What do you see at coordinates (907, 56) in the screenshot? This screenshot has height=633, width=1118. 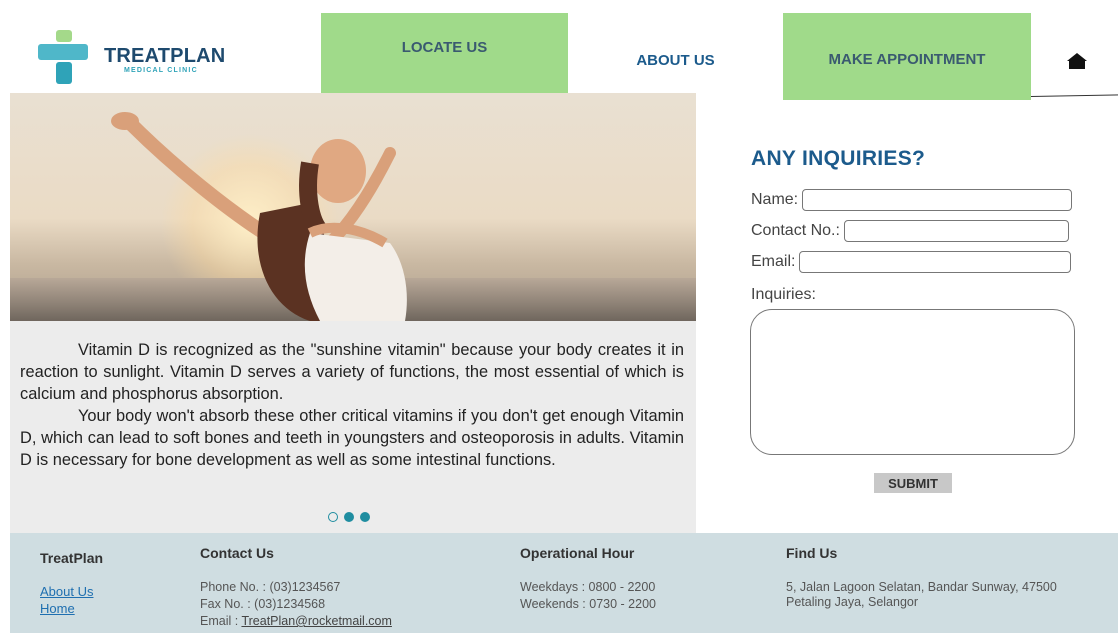 I see `nav-make-appointment: MAKE APPOINTMENT` at bounding box center [907, 56].